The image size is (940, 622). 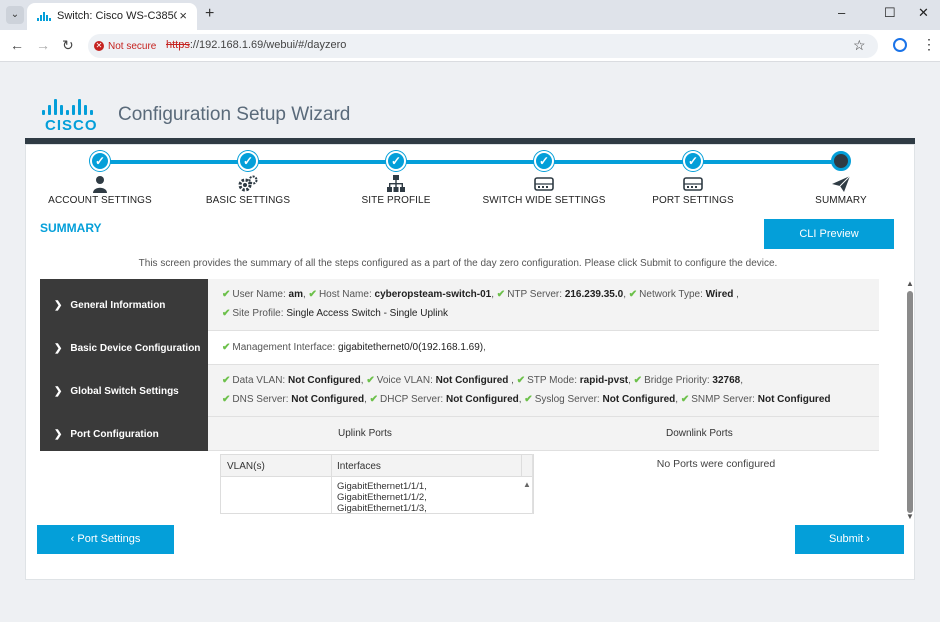 I want to click on port-settings-back-button: ‹ Port Settings, so click(x=105, y=539).